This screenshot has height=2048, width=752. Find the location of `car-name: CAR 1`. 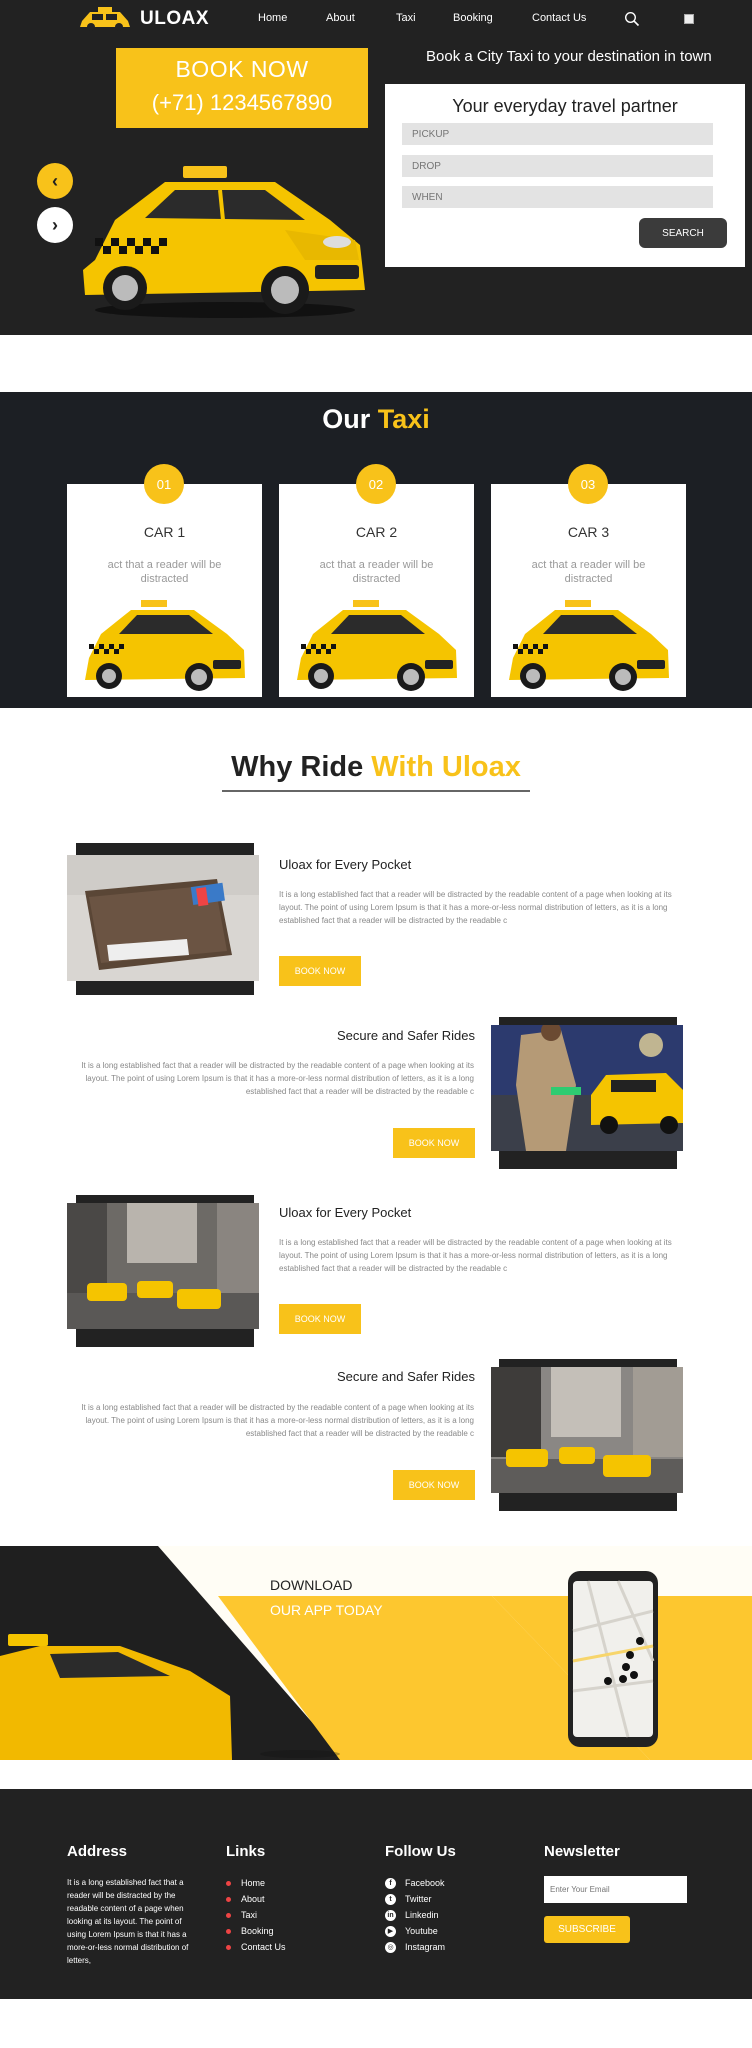

car-name: CAR 1 is located at coordinates (164, 532).